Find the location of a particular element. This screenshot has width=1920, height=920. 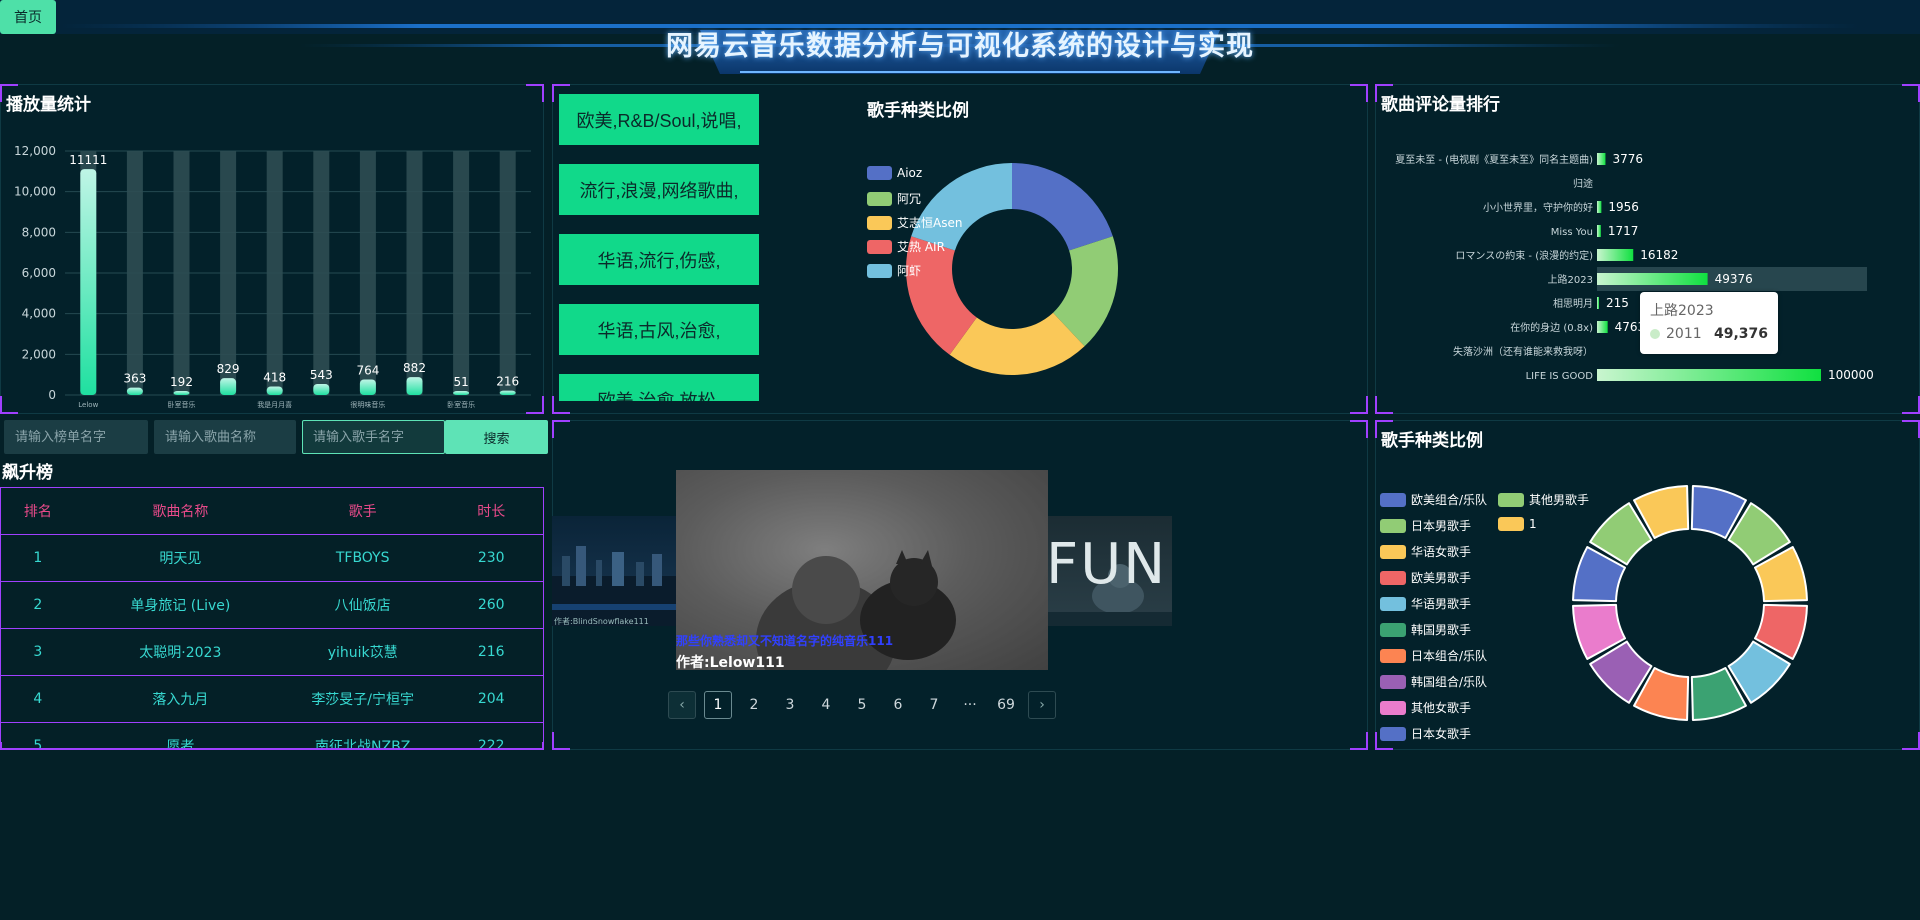

slide-right-text: FUN is located at coordinates (1107, 564).